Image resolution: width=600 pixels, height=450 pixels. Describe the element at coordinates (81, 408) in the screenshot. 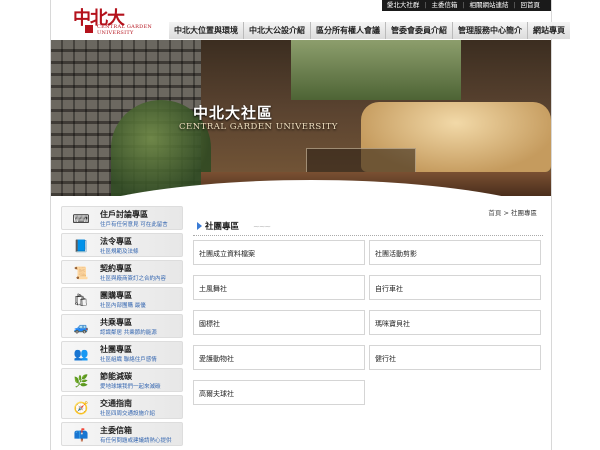

I see `traffic-icon: 🧭` at that location.